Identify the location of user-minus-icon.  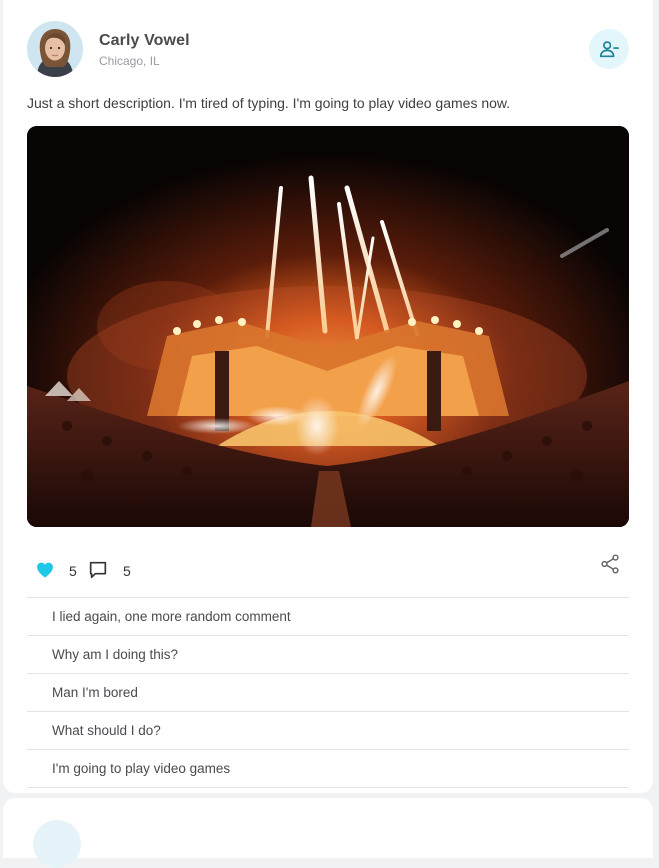
(609, 49).